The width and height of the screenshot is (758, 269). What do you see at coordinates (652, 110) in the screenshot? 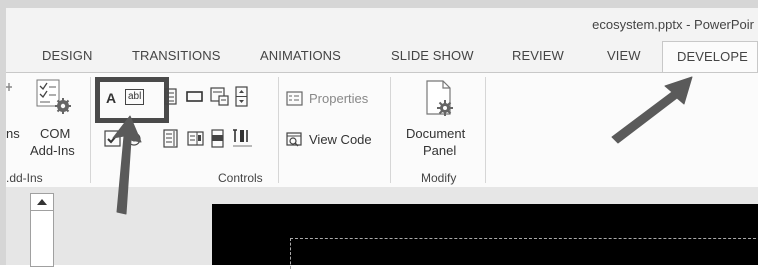
I see `arrow-up-right-icon` at bounding box center [652, 110].